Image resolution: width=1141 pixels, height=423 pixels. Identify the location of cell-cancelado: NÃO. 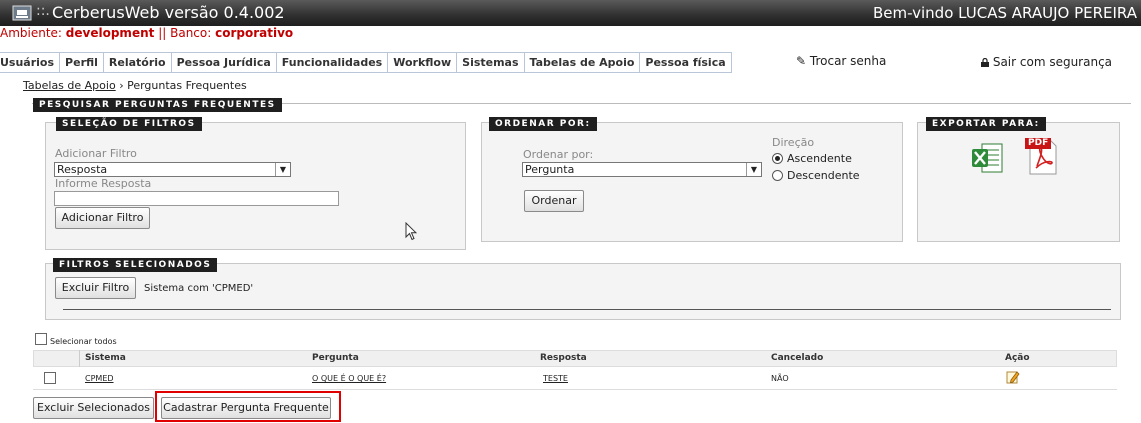
(780, 378).